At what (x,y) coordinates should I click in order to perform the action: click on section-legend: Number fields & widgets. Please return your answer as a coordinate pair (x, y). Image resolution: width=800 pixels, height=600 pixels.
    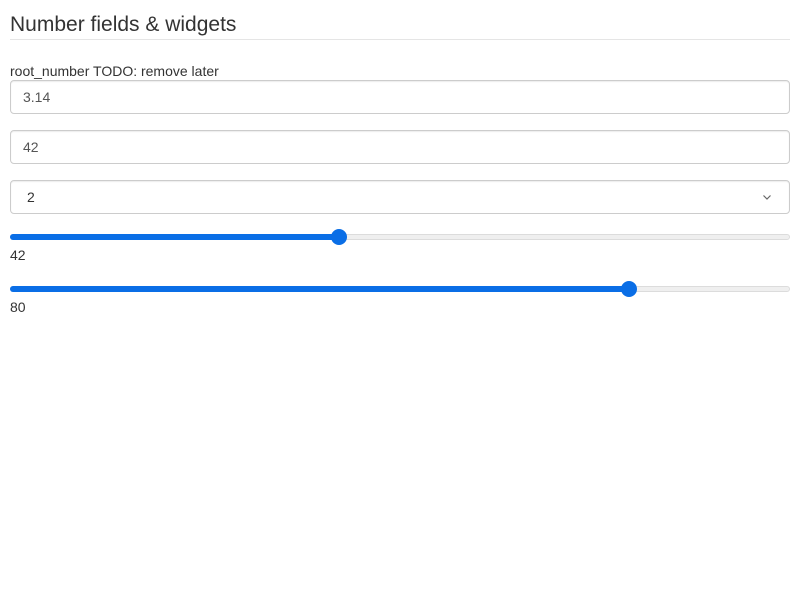
    Looking at the image, I should click on (400, 26).